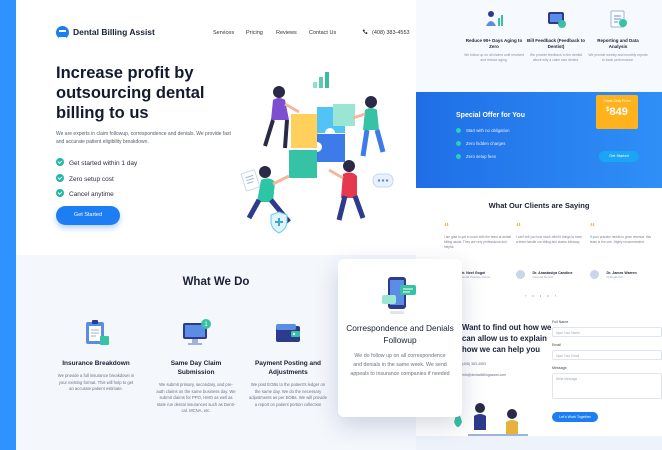  I want to click on feature-title: Bill Feedback (Feedback to Dentist), so click(556, 43).